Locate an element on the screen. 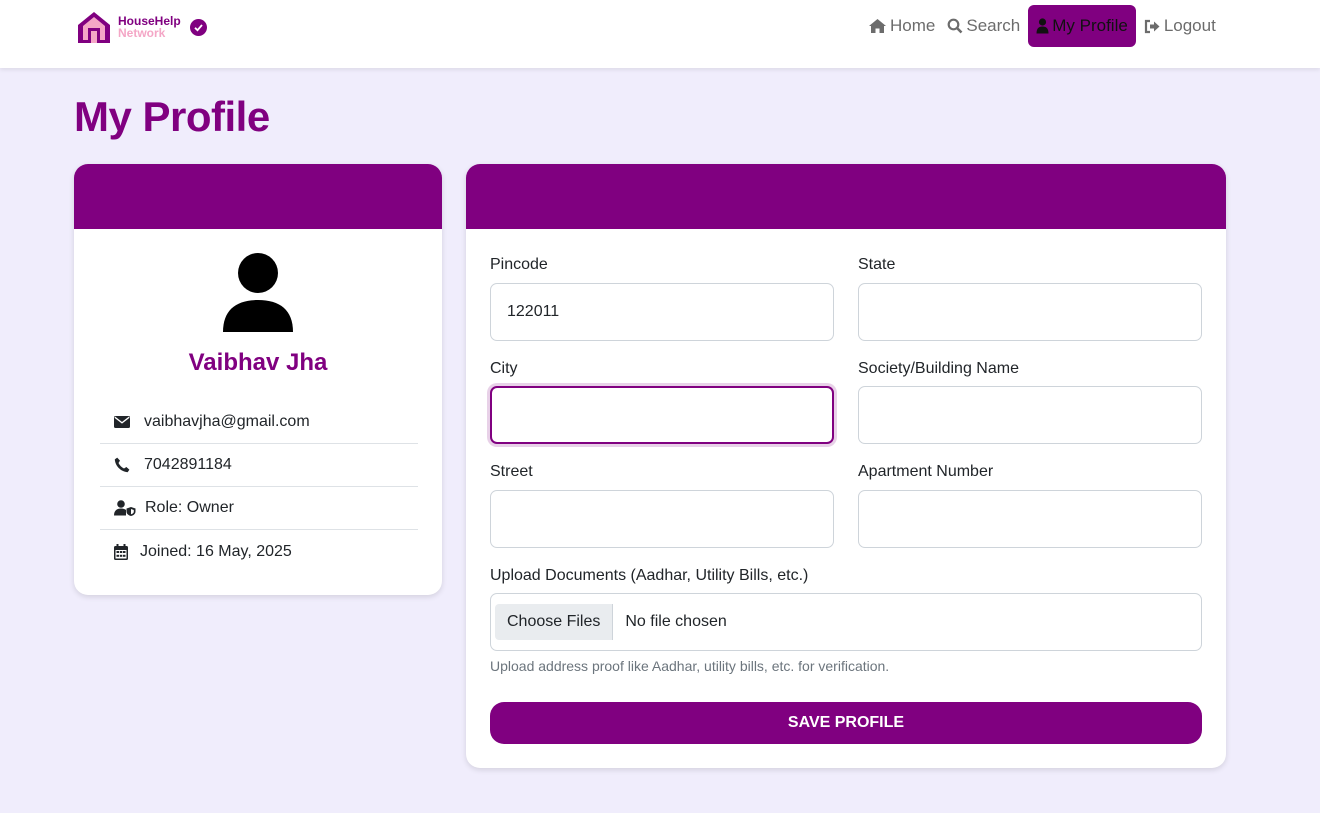 This screenshot has width=1320, height=813. pincode-input is located at coordinates (662, 312).